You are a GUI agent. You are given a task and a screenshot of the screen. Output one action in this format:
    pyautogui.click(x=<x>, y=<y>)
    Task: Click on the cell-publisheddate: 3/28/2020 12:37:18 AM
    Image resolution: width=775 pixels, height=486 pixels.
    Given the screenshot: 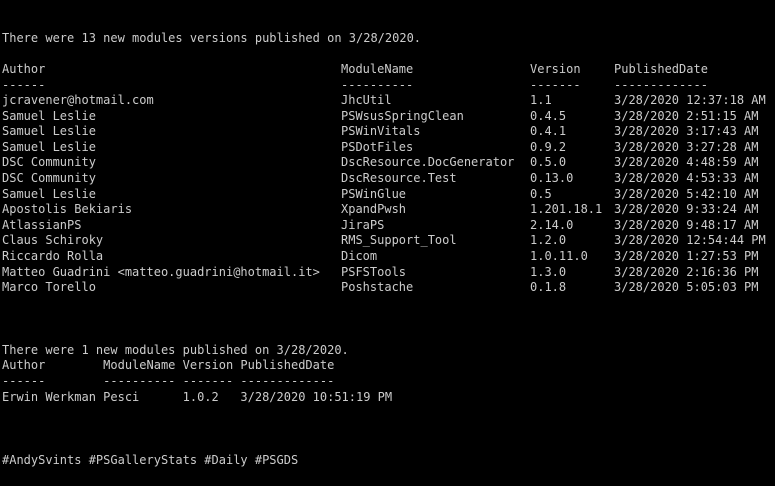 What is the action you would take?
    pyautogui.click(x=690, y=100)
    